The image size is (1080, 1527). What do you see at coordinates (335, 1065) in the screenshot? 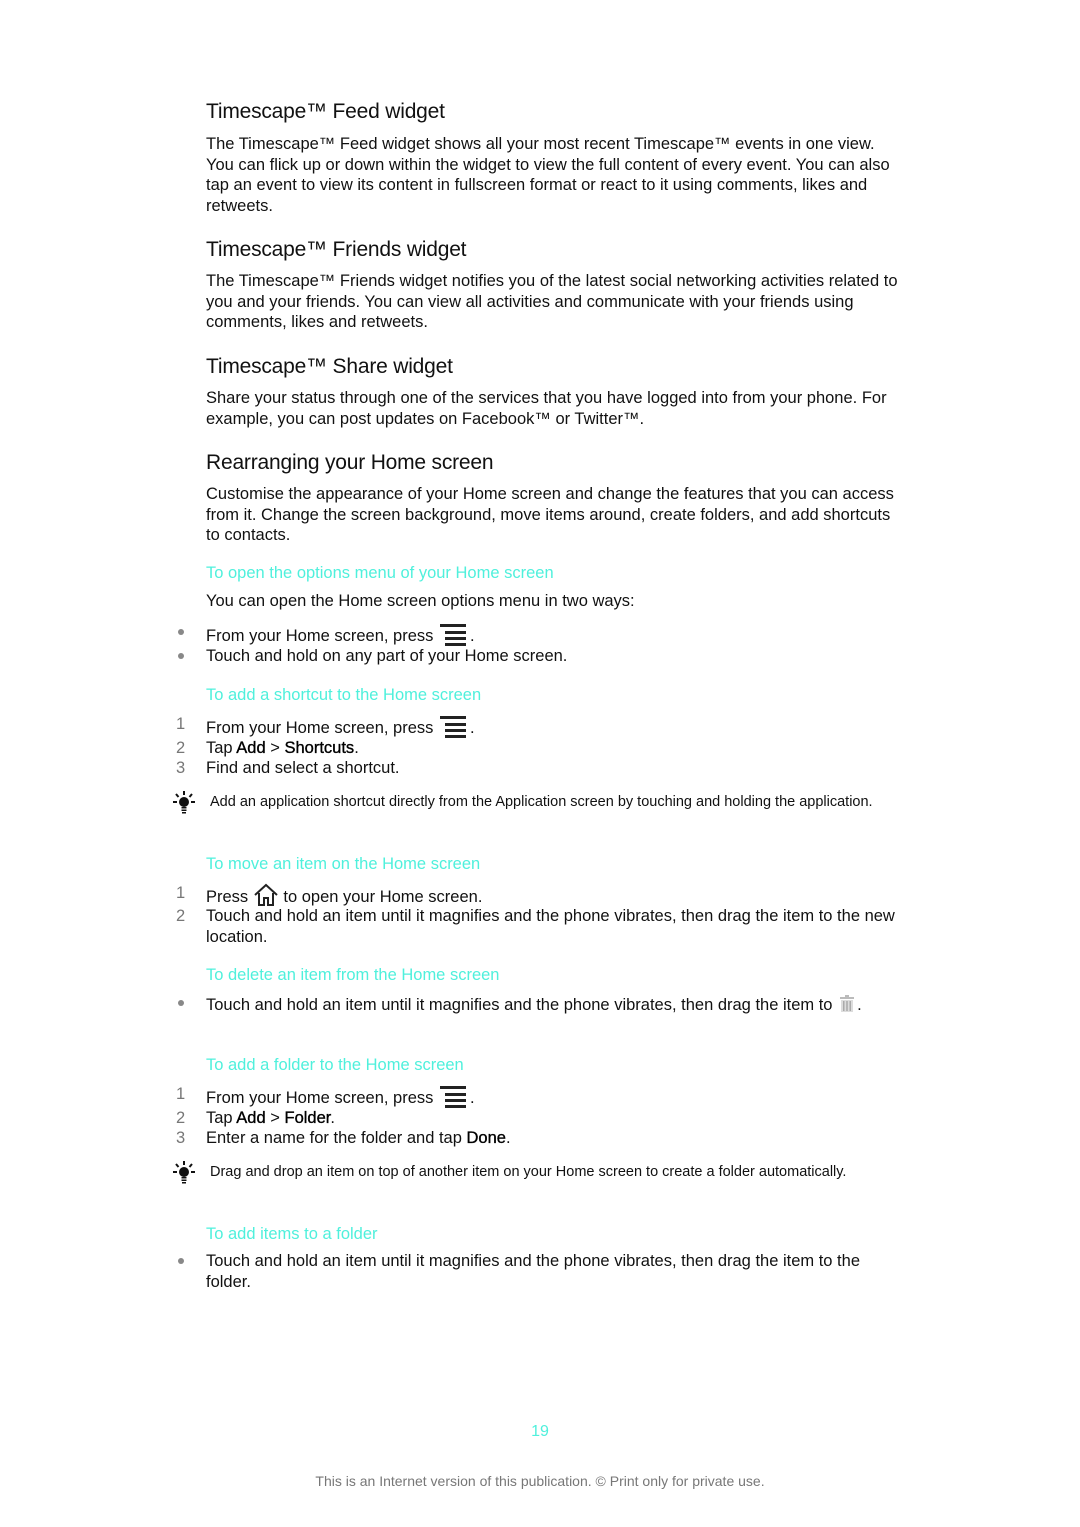
I see `heading-add-folder: To add a folder to the Home screen` at bounding box center [335, 1065].